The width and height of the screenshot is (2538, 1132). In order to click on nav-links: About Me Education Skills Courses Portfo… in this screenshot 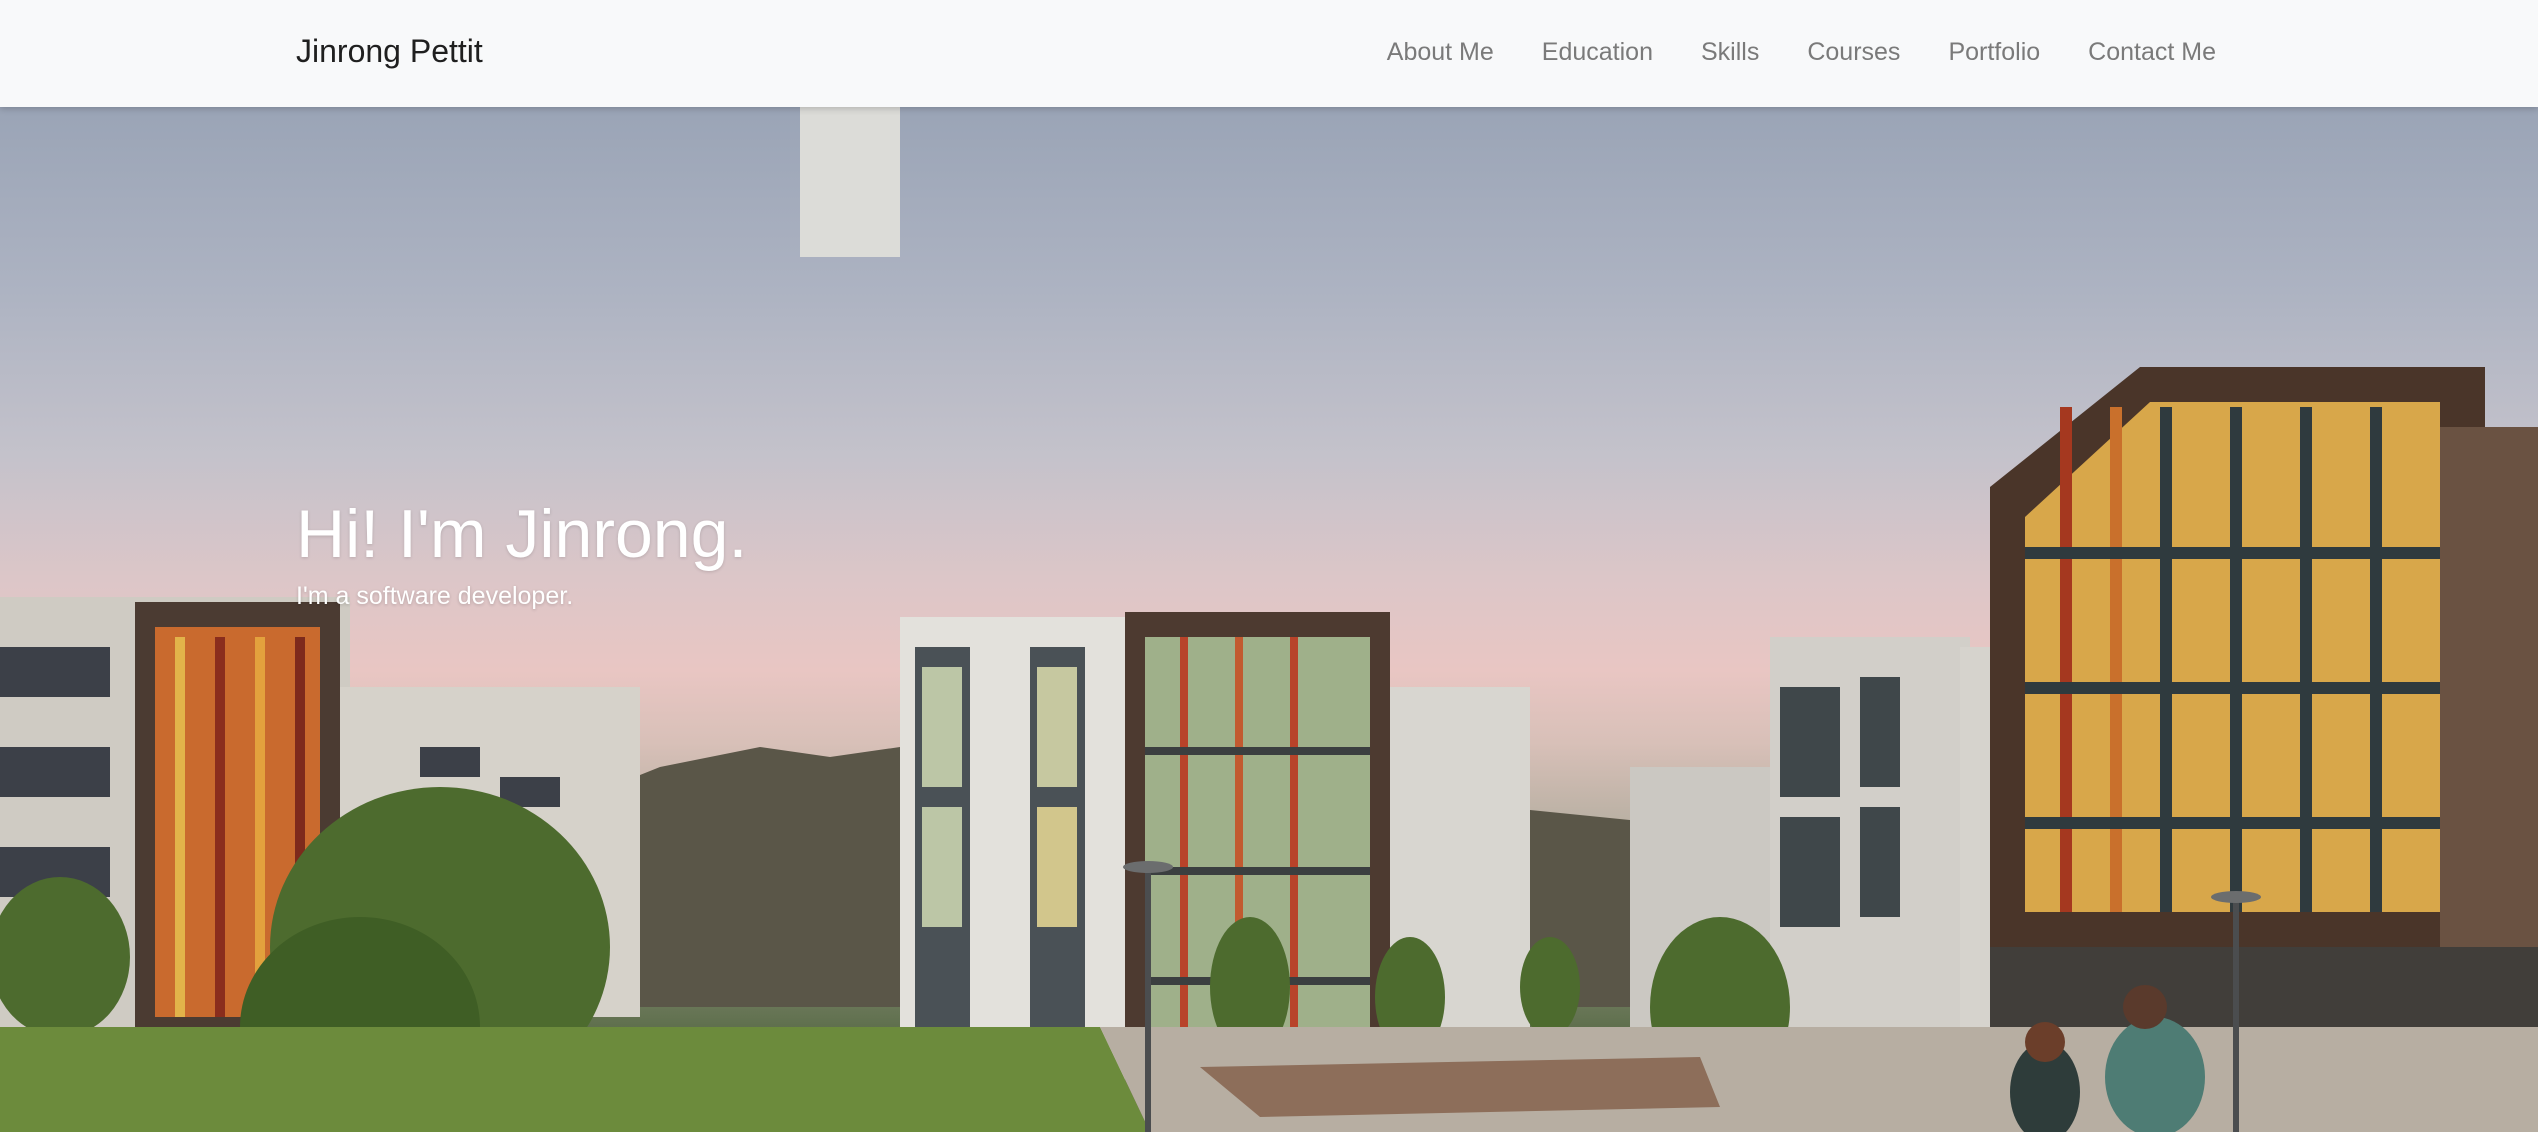, I will do `click(1801, 52)`.